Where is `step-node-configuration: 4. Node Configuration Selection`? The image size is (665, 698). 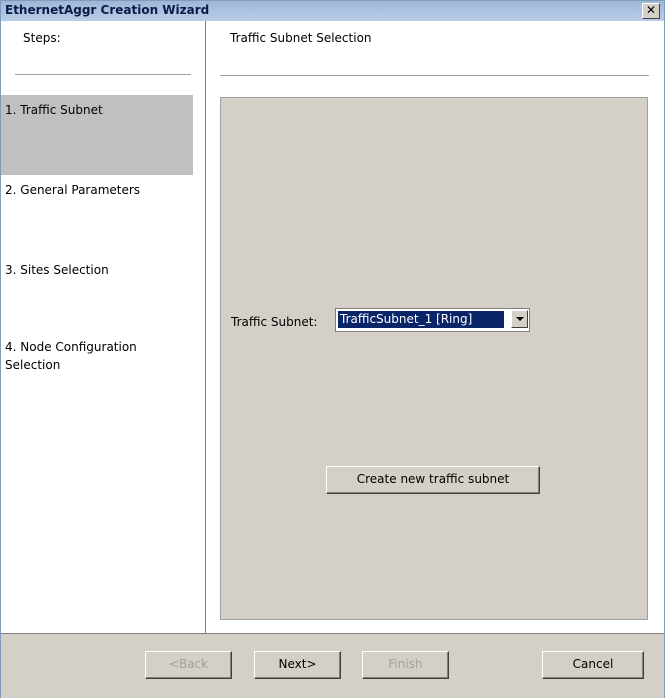
step-node-configuration: 4. Node Configuration Selection is located at coordinates (97, 357).